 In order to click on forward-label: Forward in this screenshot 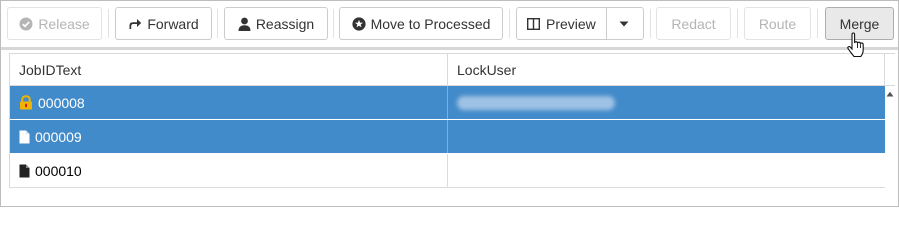, I will do `click(173, 23)`.